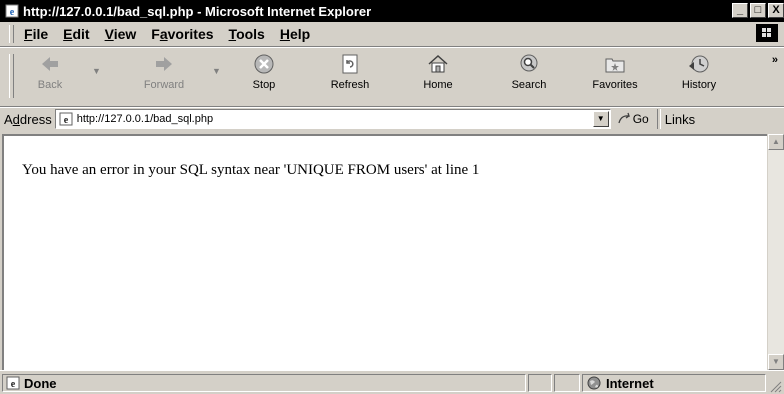  Describe the element at coordinates (658, 119) in the screenshot. I see `address-separator` at that location.